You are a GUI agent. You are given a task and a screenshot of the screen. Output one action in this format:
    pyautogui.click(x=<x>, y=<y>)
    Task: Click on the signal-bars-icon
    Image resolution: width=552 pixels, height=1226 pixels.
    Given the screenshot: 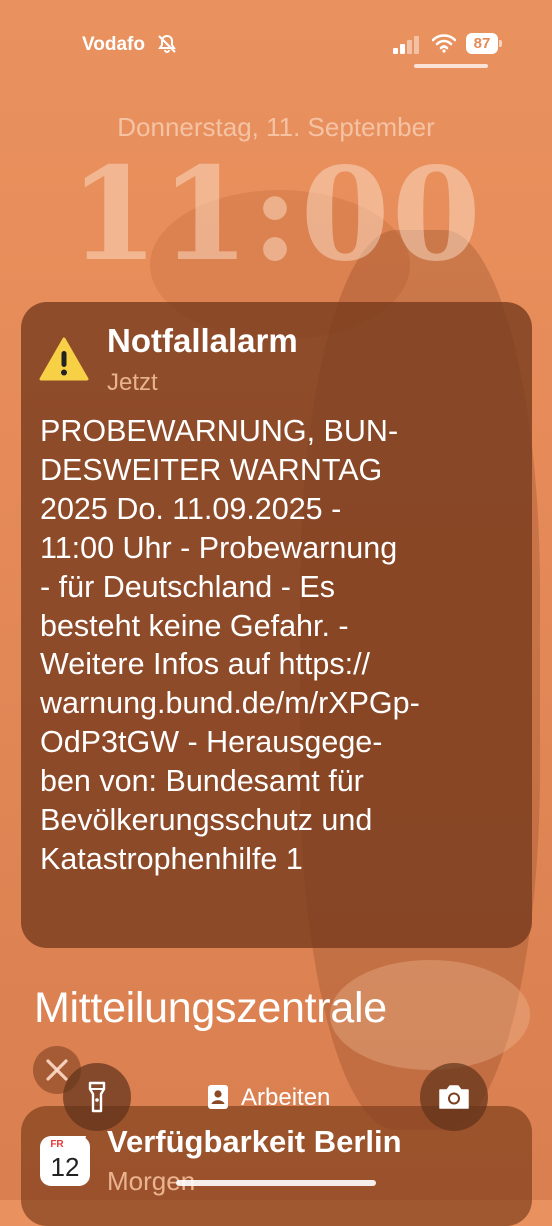 What is the action you would take?
    pyautogui.click(x=406, y=45)
    